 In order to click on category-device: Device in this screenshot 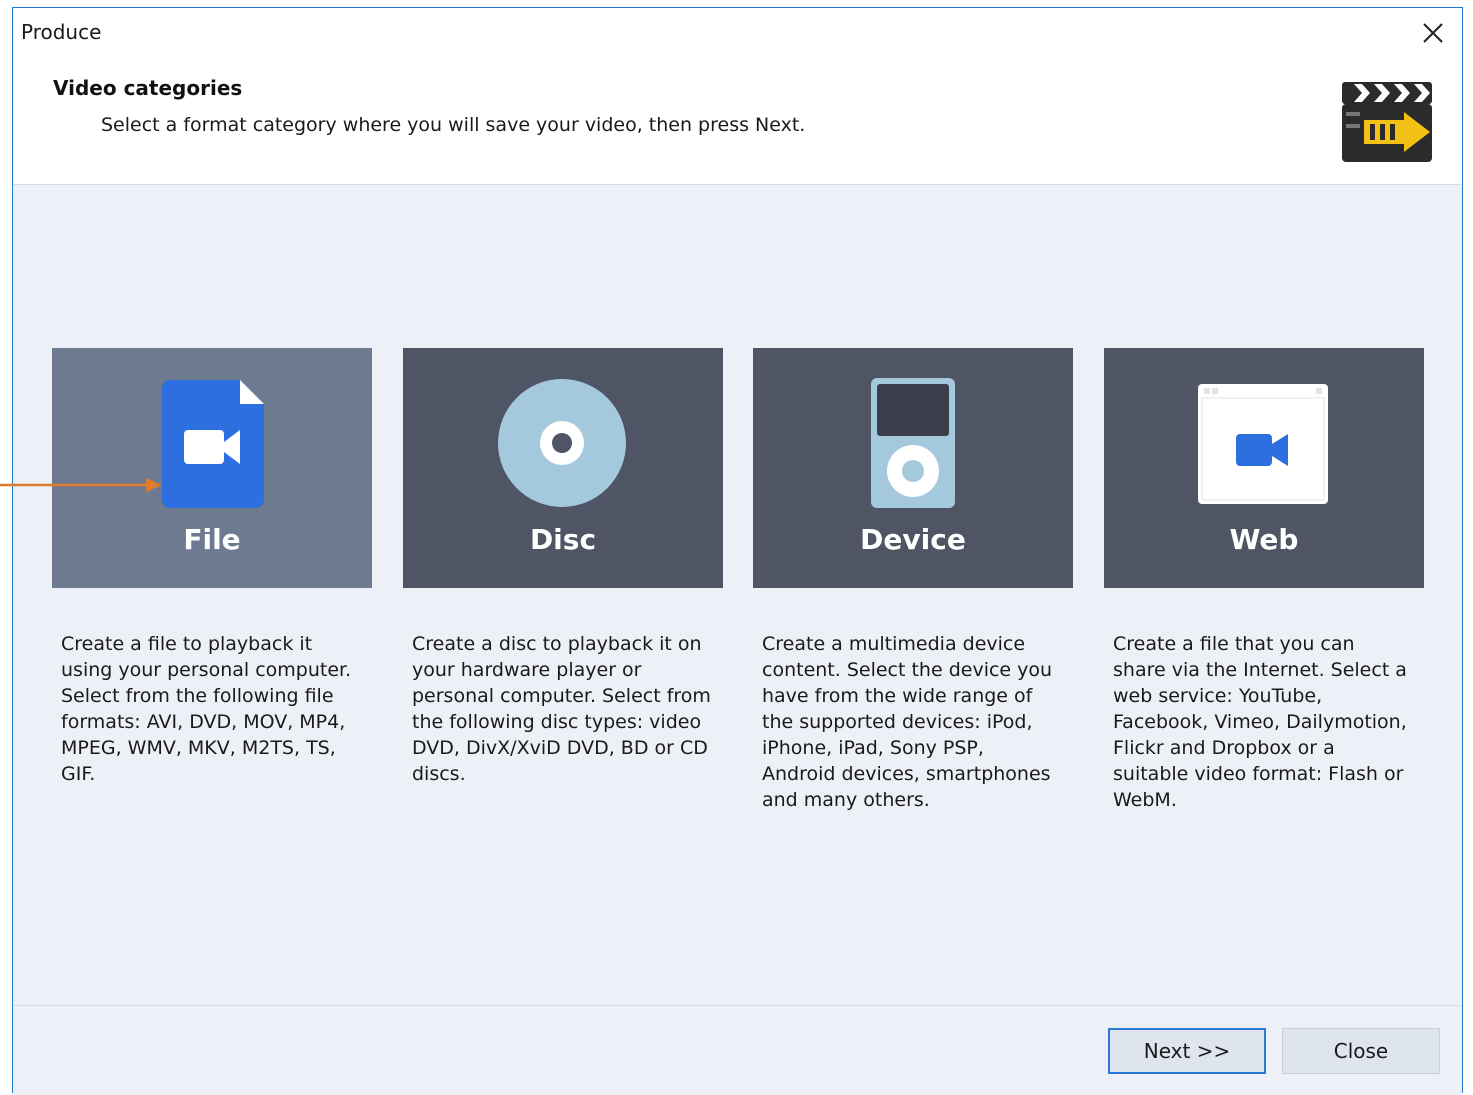, I will do `click(913, 468)`.